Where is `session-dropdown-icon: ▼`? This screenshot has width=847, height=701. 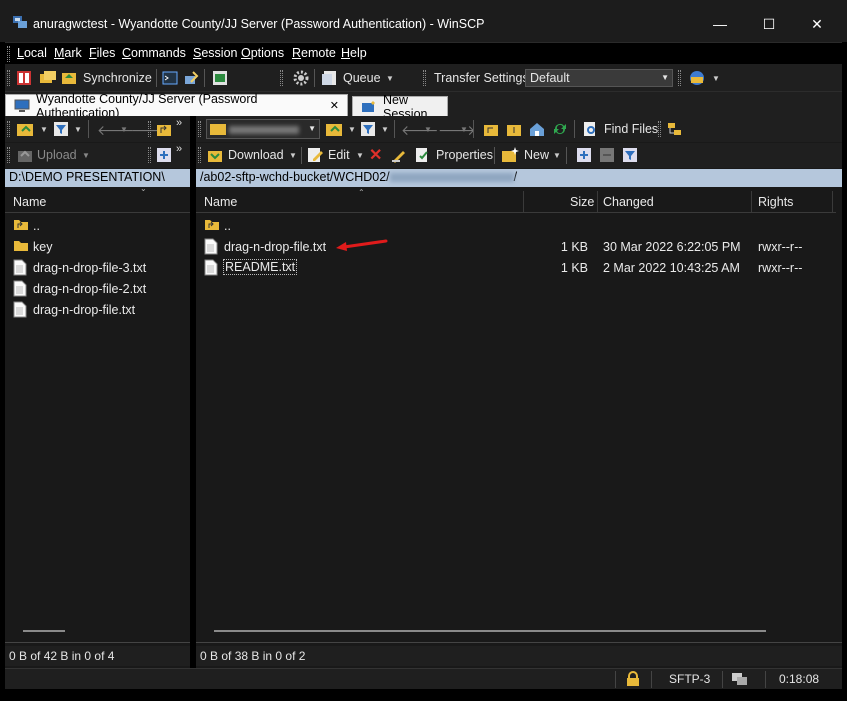
session-dropdown-icon: ▼ is located at coordinates (716, 78).